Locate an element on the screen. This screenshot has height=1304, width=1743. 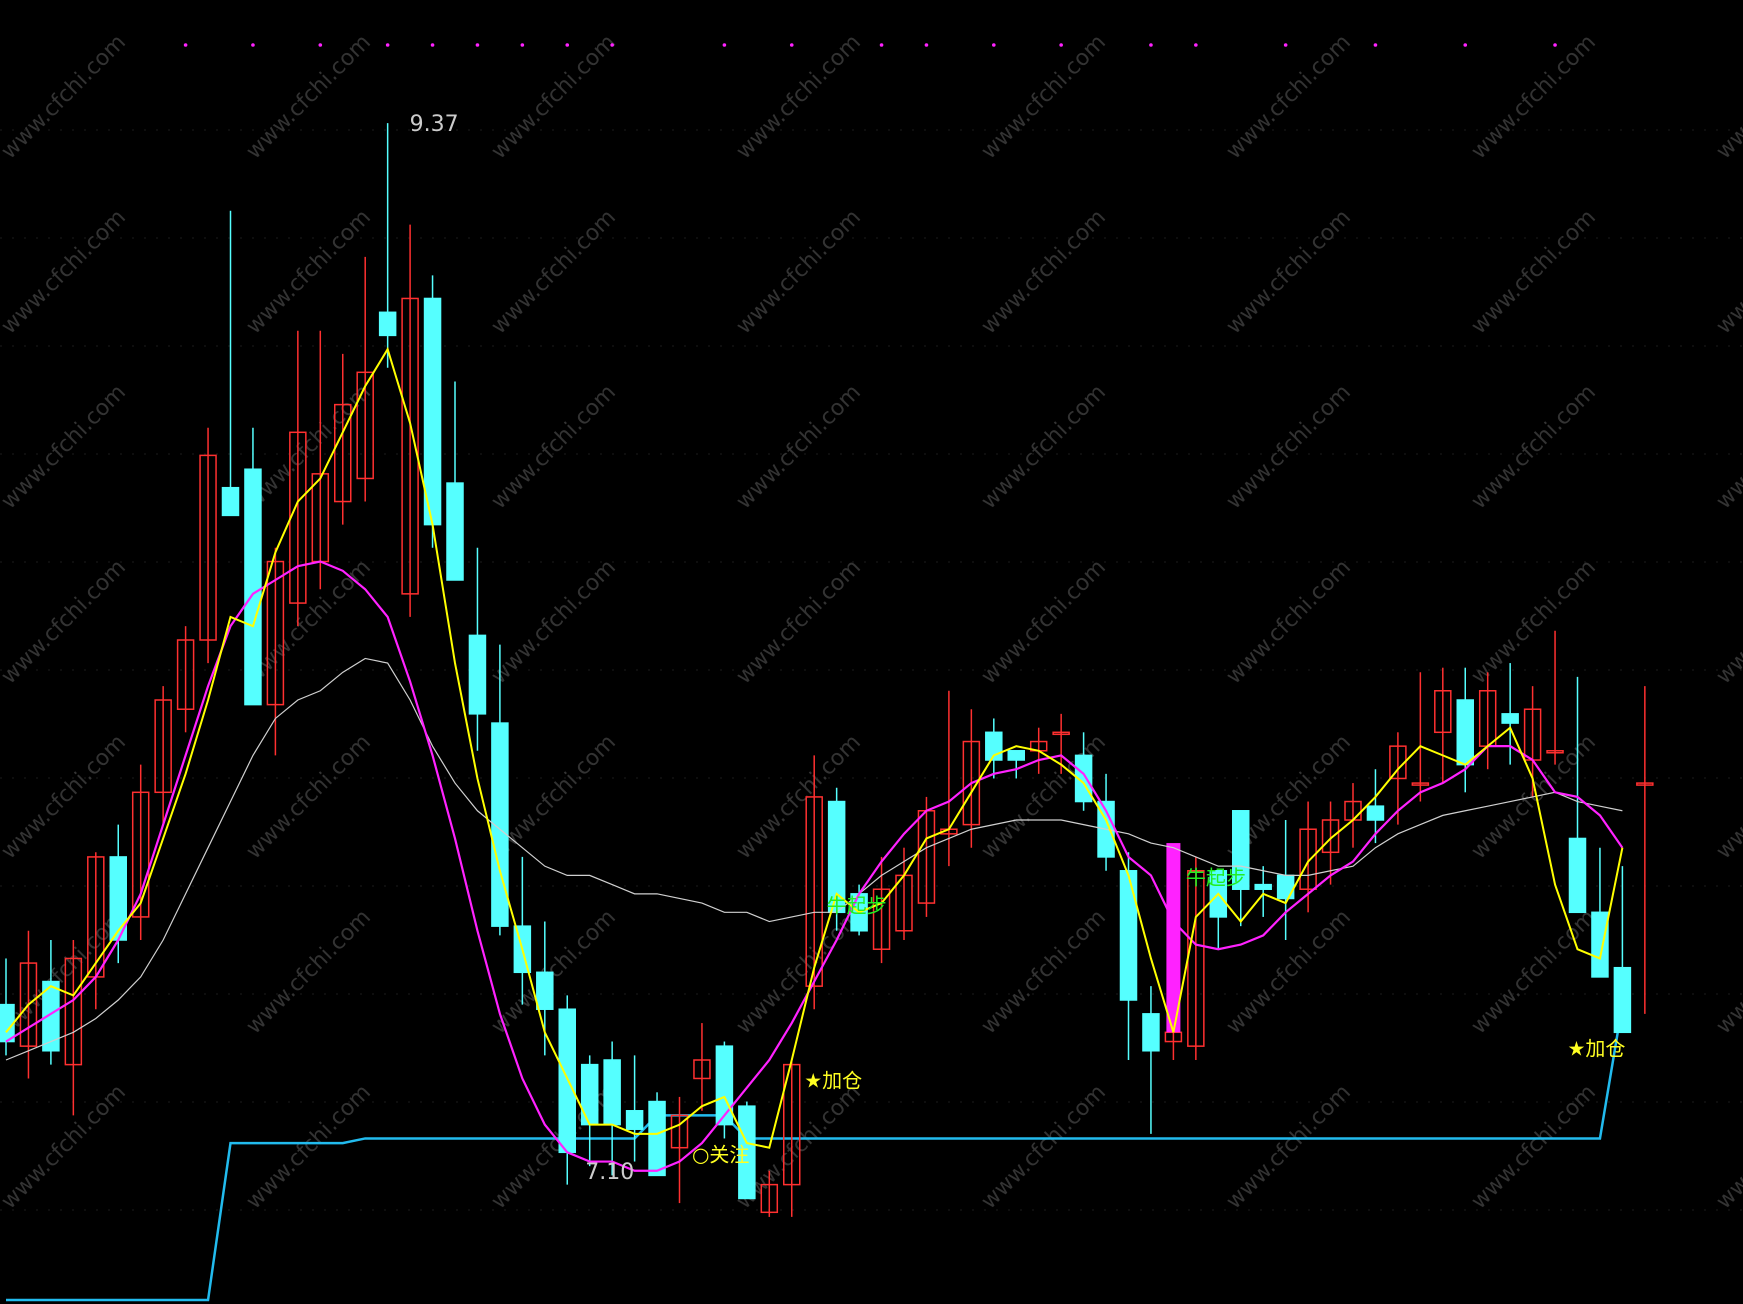
high-price-label: 9.37 is located at coordinates (434, 124).